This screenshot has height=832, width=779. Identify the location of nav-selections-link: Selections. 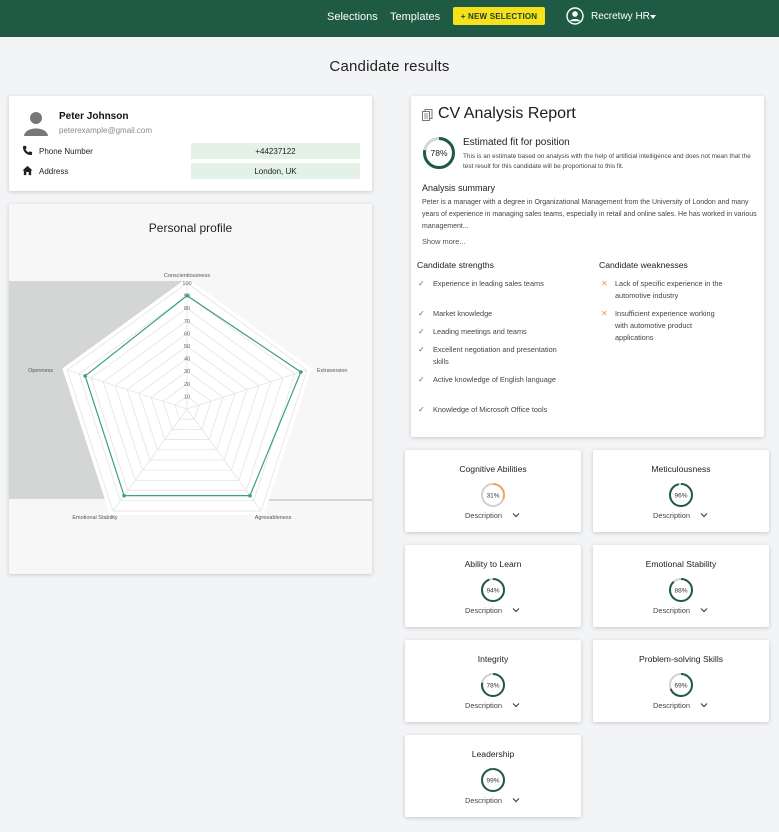
(352, 17).